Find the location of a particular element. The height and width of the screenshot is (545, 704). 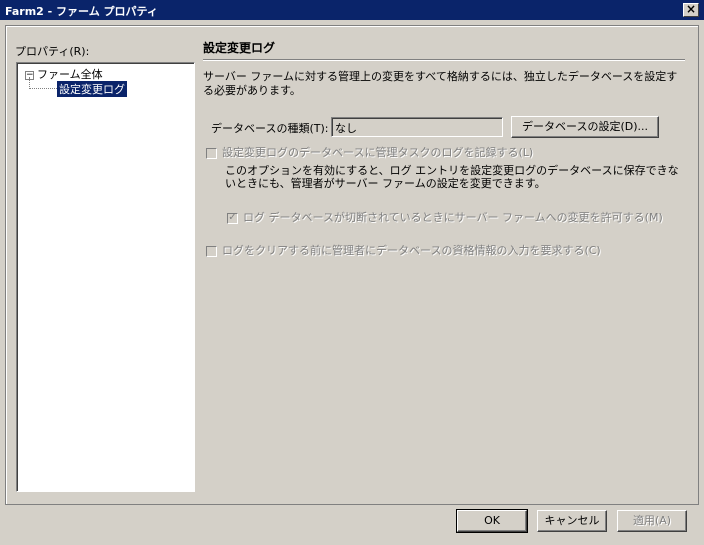

require-credentials-label: ログをクリアする前に管理者にデータベースの資格情報の入力を要求する(C) is located at coordinates (411, 250).